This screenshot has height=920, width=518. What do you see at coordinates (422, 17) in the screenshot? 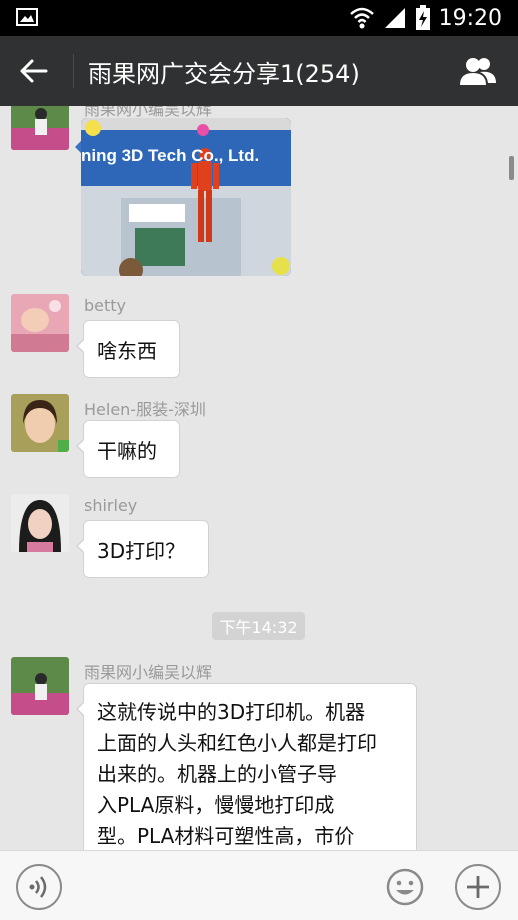
I see `battery-charging-icon` at bounding box center [422, 17].